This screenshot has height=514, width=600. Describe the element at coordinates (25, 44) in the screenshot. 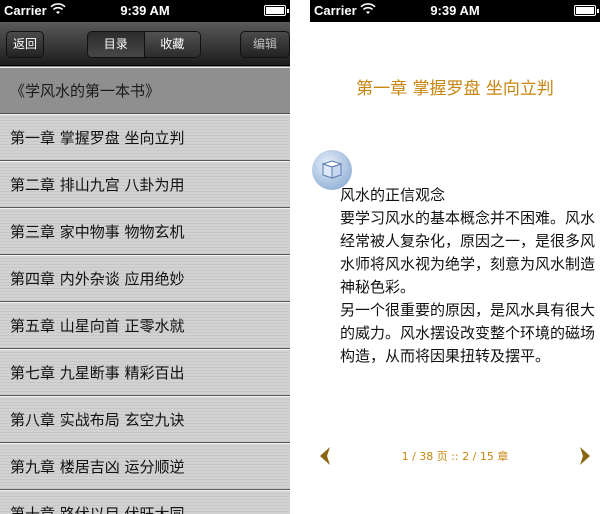

I see `back-button: 返回` at that location.